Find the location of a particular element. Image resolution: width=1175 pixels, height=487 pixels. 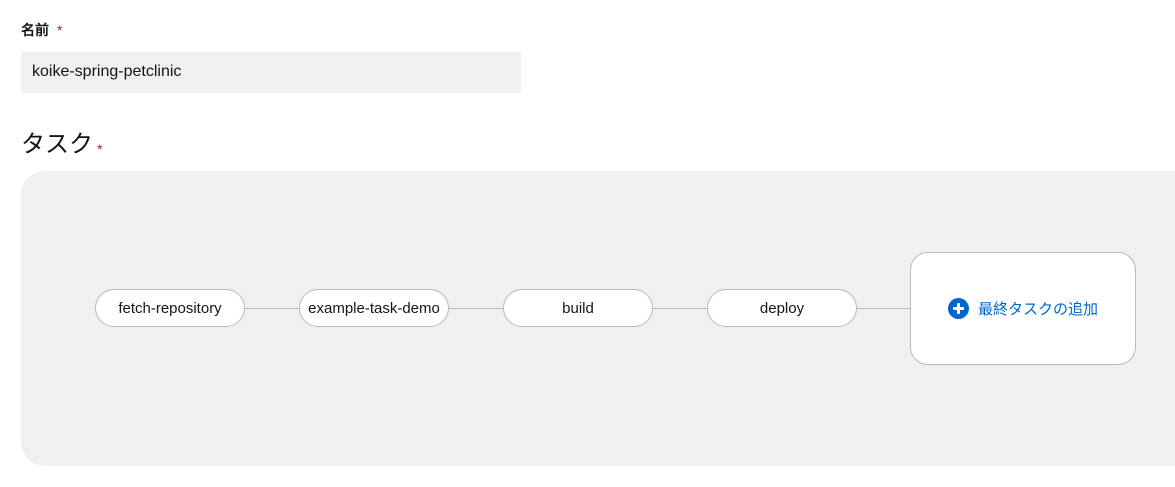

task-node-deploy: deploy is located at coordinates (782, 308).